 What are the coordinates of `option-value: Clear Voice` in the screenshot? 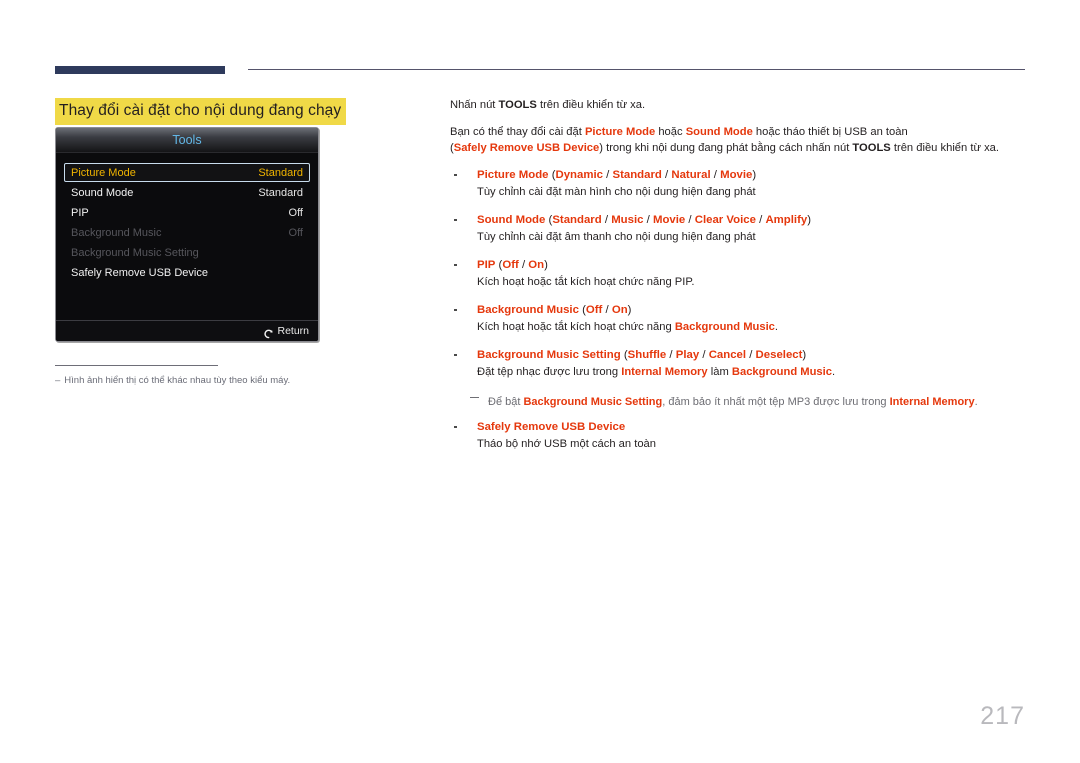 It's located at (725, 219).